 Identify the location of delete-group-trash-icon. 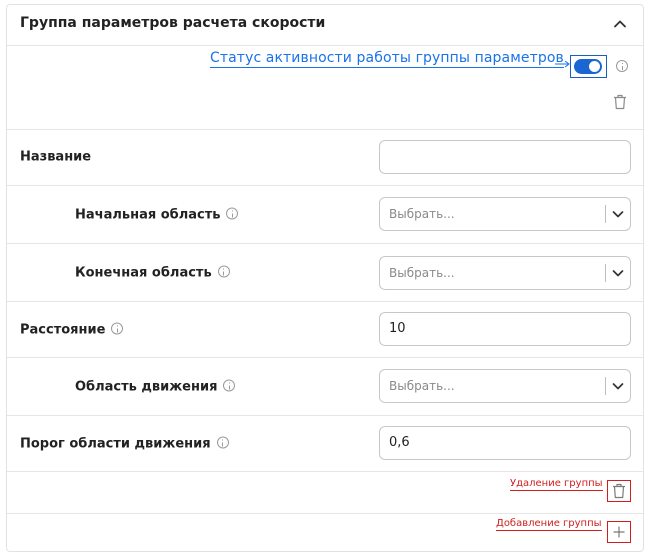
(619, 491).